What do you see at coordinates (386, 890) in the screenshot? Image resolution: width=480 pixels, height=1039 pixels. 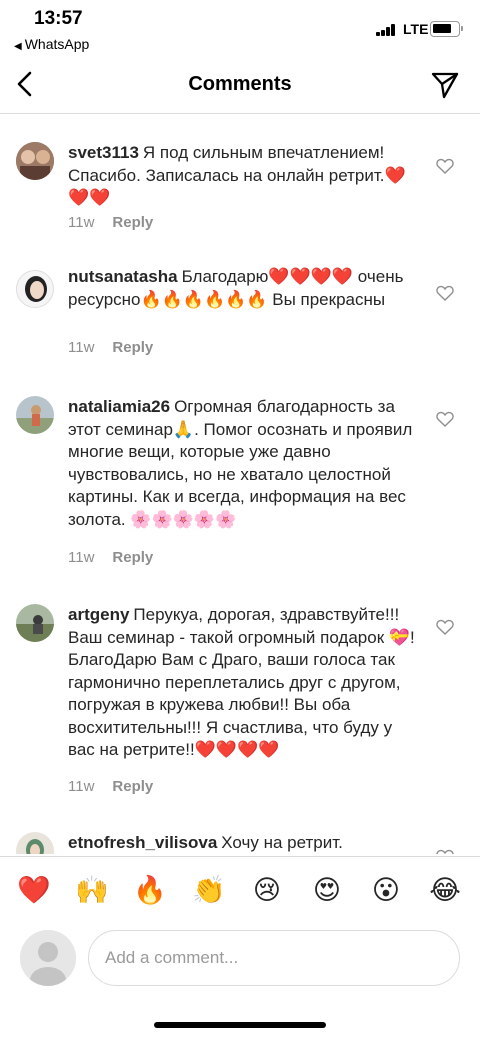 I see `emoji-surprised-face-button: 😮` at bounding box center [386, 890].